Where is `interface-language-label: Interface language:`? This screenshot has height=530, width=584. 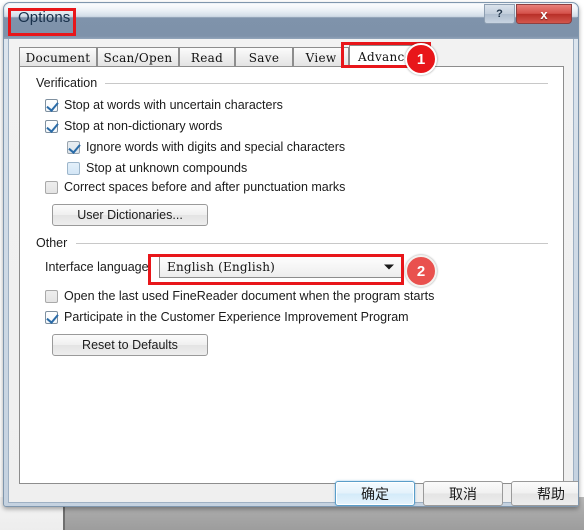
interface-language-label: Interface language: is located at coordinates (99, 267).